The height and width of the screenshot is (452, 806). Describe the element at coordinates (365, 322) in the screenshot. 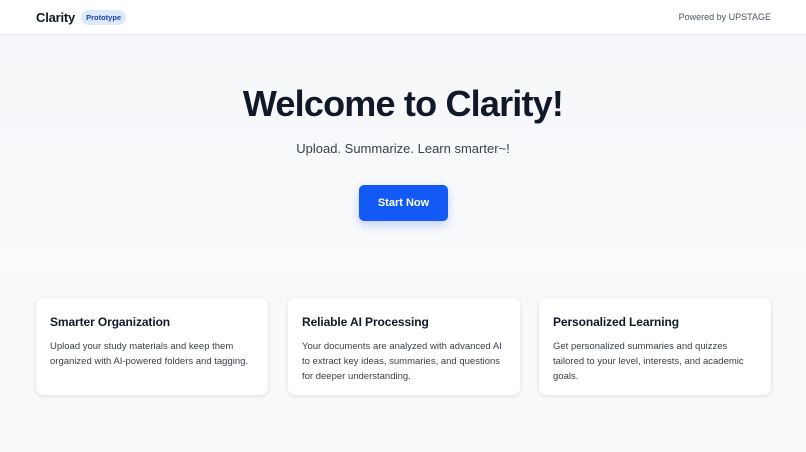

I see `feature-card-title: Reliable AI Processing` at that location.